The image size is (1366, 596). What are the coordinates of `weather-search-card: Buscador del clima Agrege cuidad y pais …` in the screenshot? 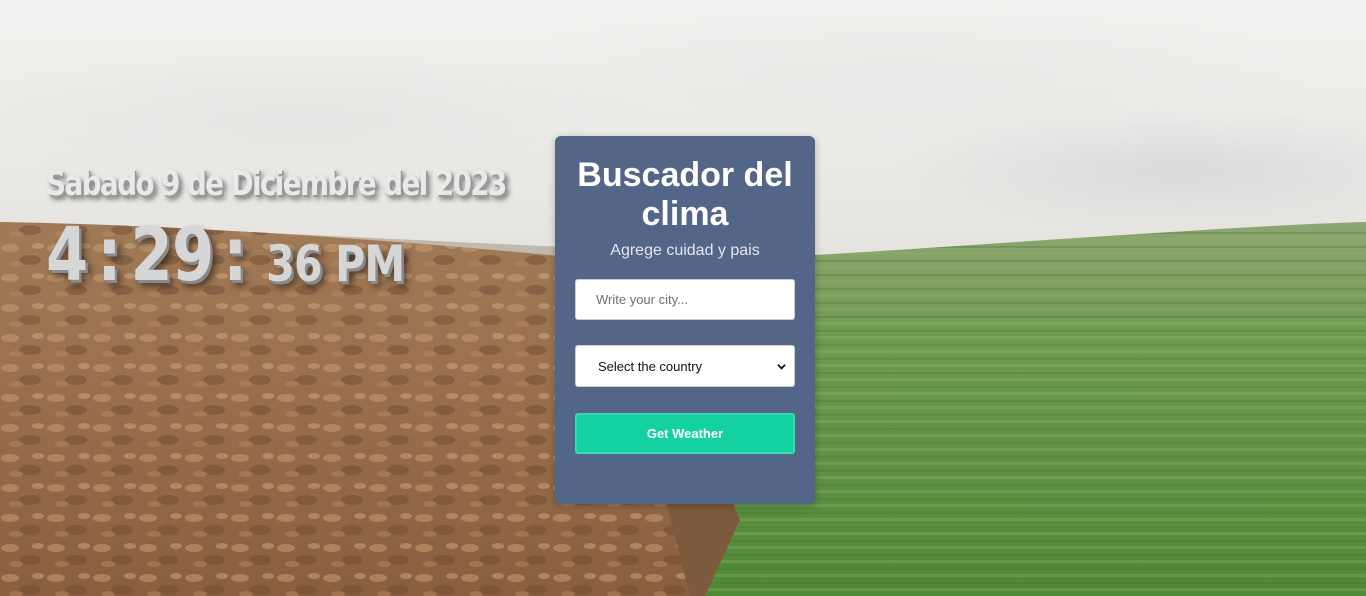 It's located at (685, 320).